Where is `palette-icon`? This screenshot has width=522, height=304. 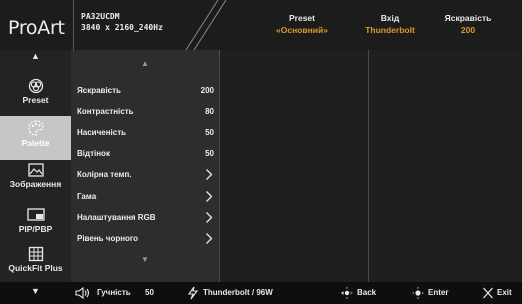
palette-icon is located at coordinates (35, 128).